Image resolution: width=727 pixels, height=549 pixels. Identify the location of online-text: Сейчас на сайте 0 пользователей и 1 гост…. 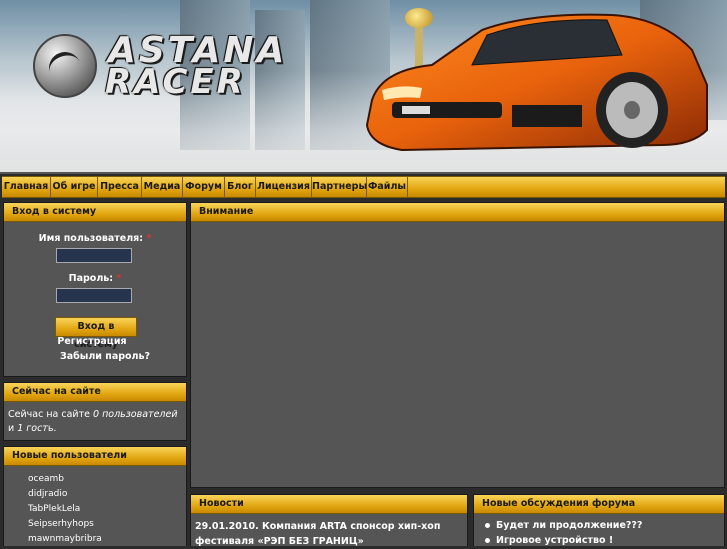
(93, 421).